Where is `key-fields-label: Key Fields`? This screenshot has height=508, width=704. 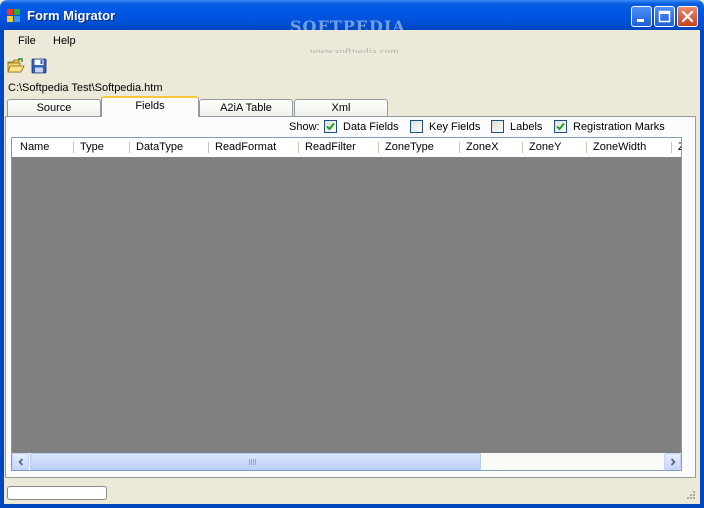
key-fields-label: Key Fields is located at coordinates (455, 127).